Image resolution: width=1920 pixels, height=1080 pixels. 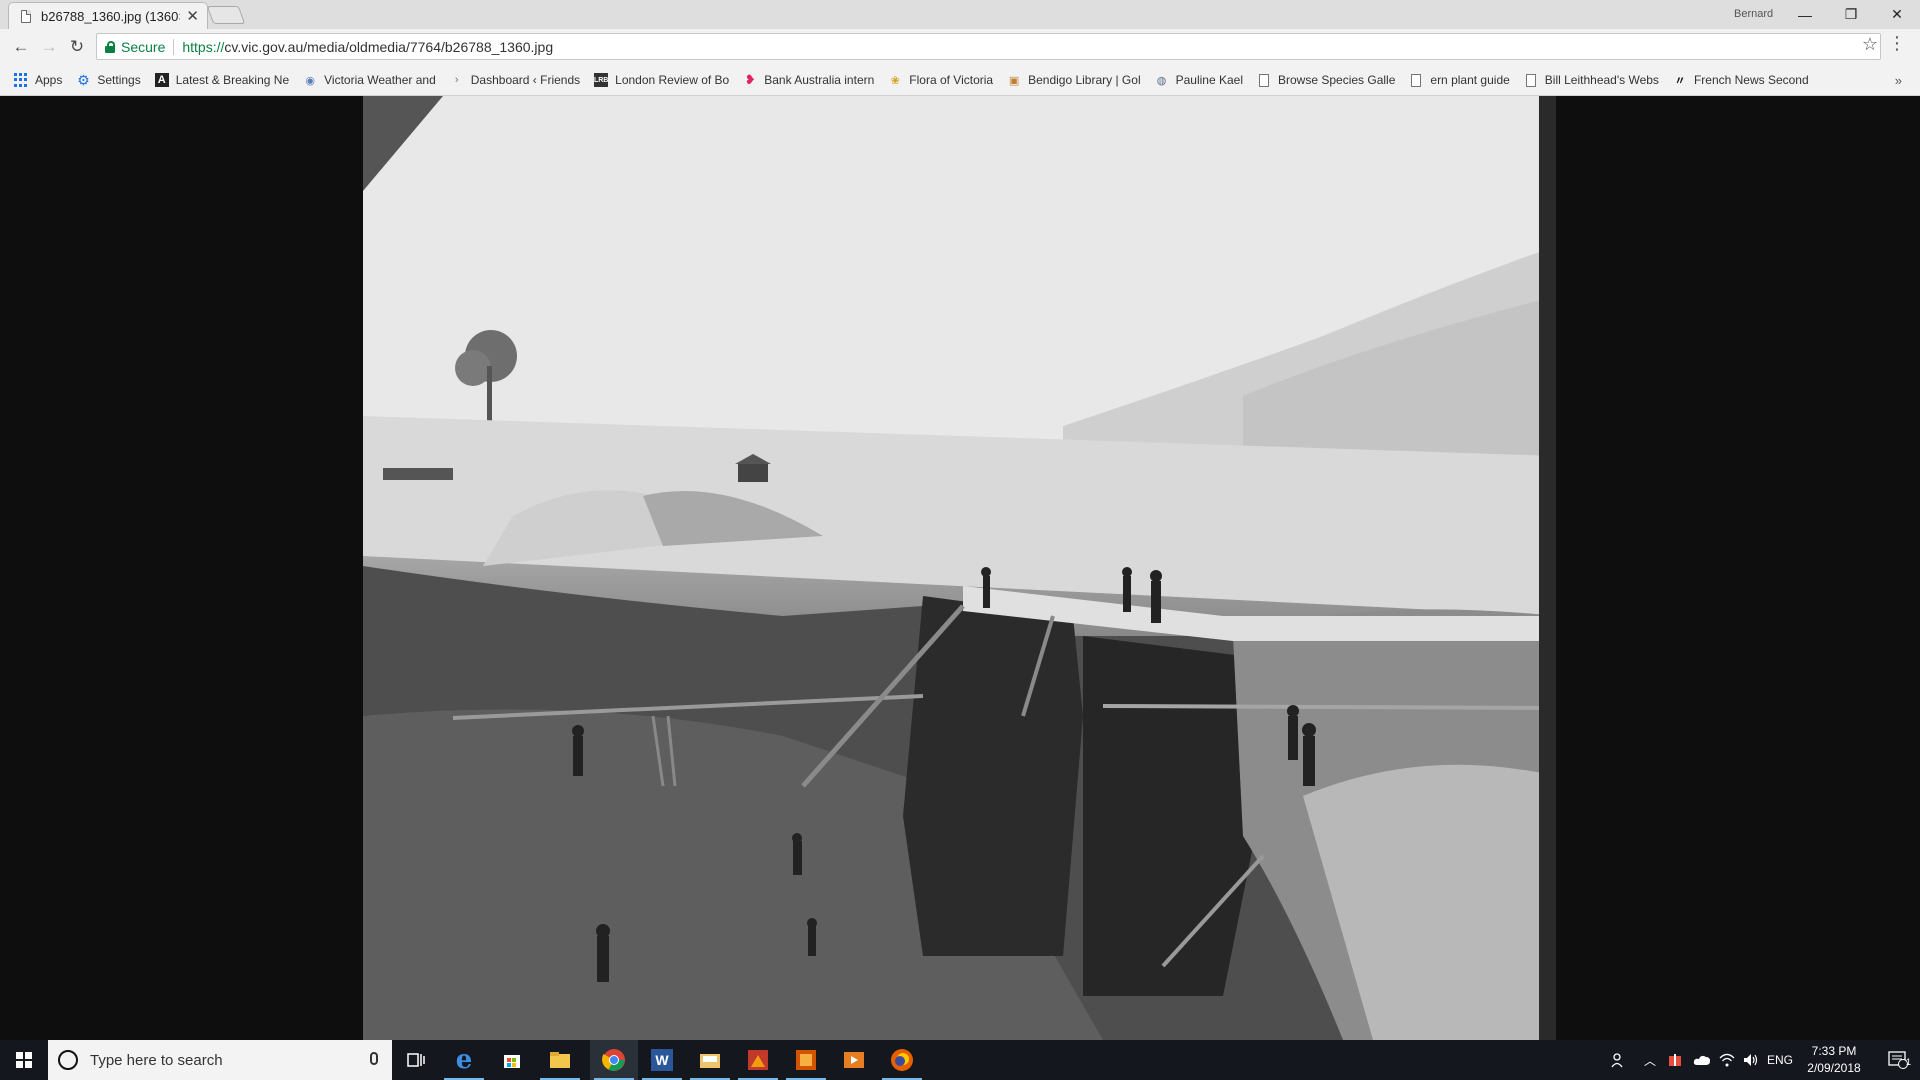 What do you see at coordinates (380, 80) in the screenshot?
I see `bookmark-label: Victoria Weather and` at bounding box center [380, 80].